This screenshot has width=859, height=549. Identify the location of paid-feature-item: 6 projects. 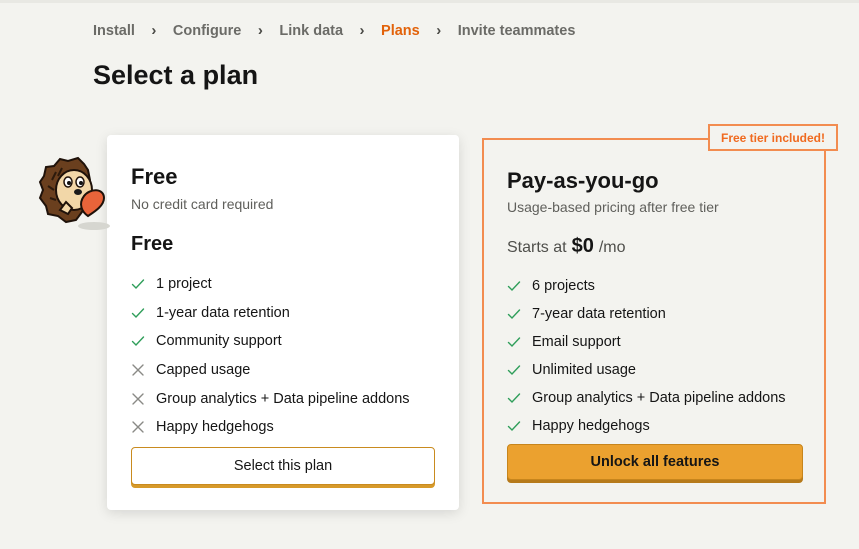
(646, 286).